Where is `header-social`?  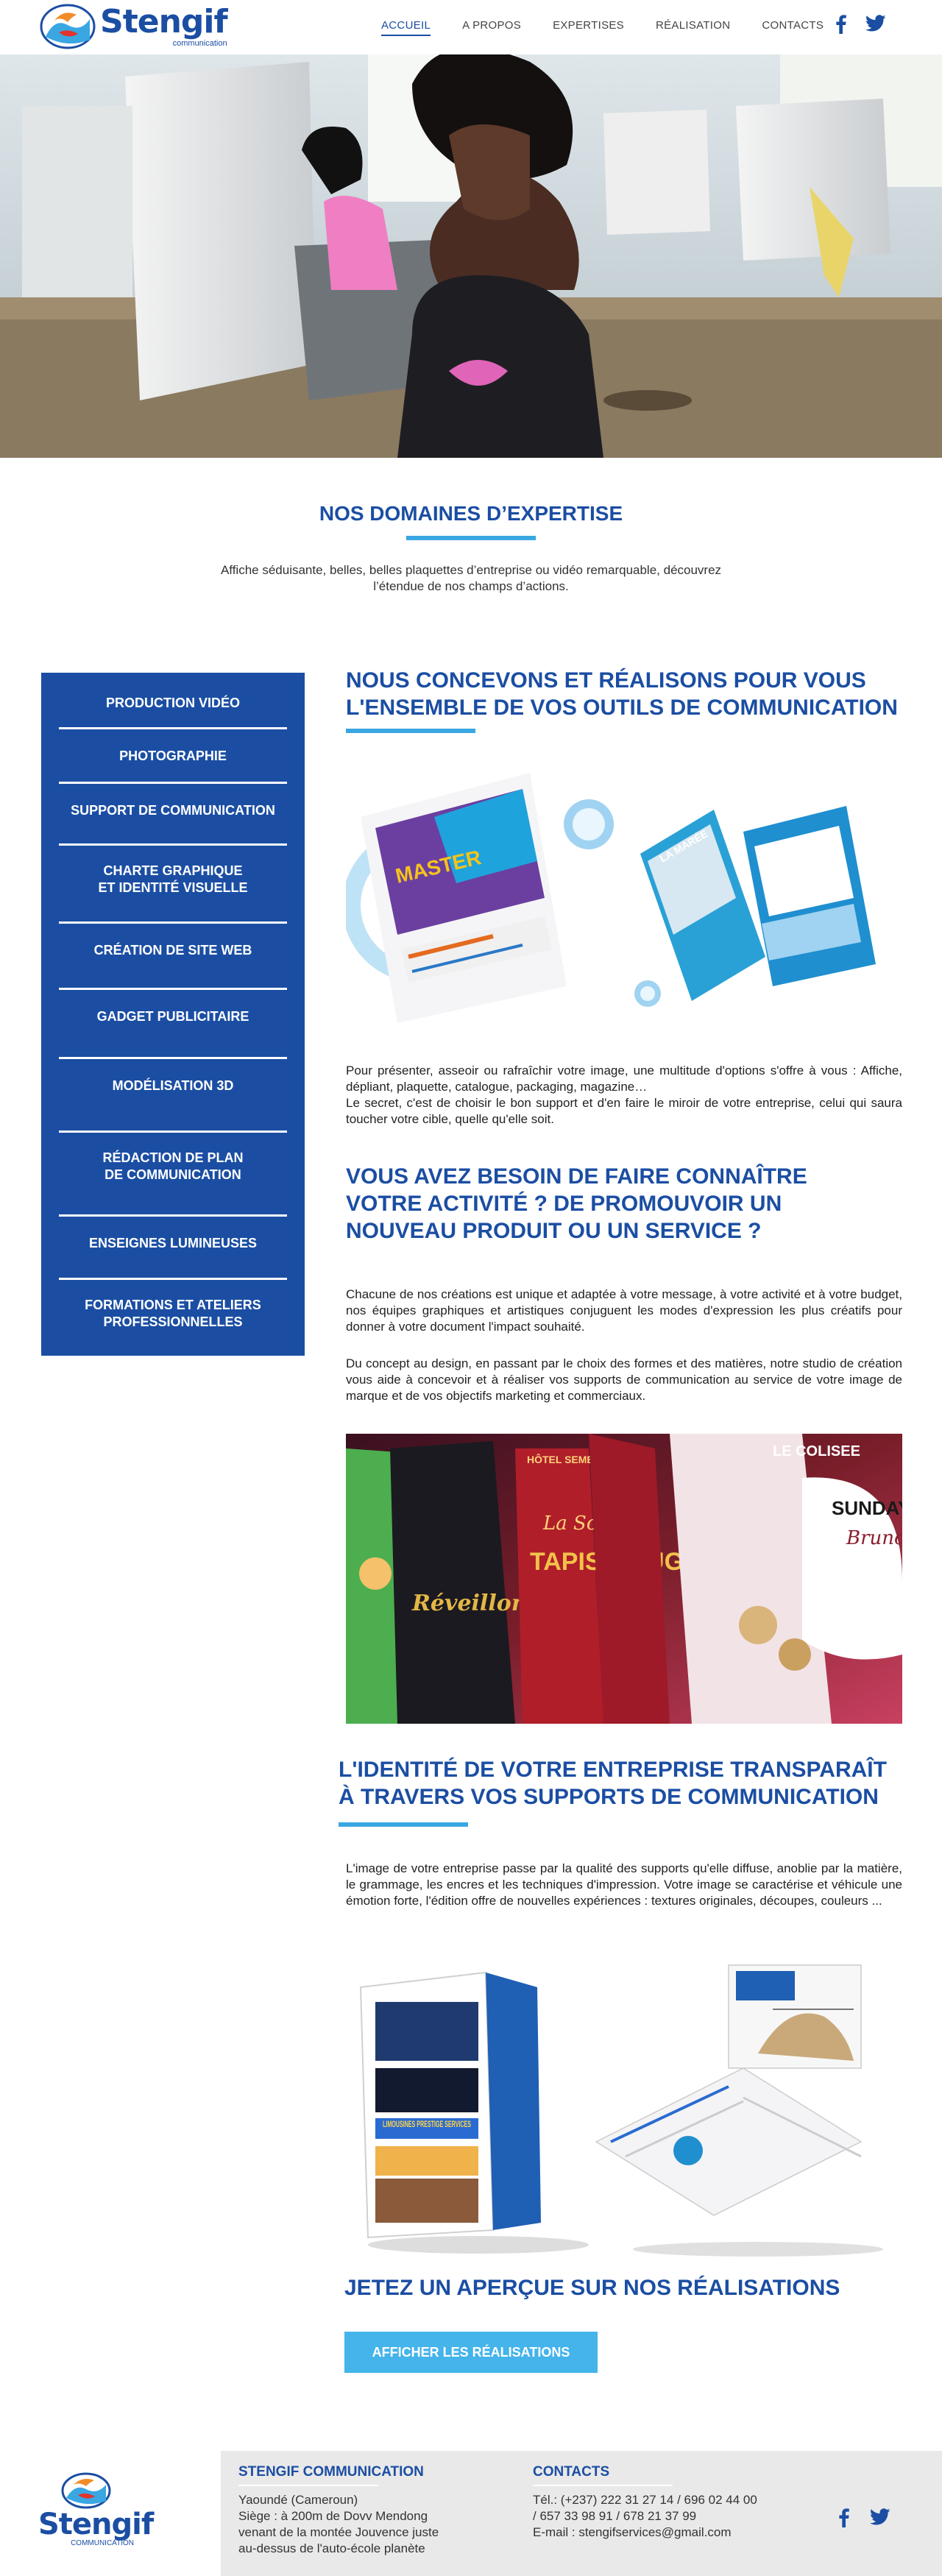
header-social is located at coordinates (861, 24).